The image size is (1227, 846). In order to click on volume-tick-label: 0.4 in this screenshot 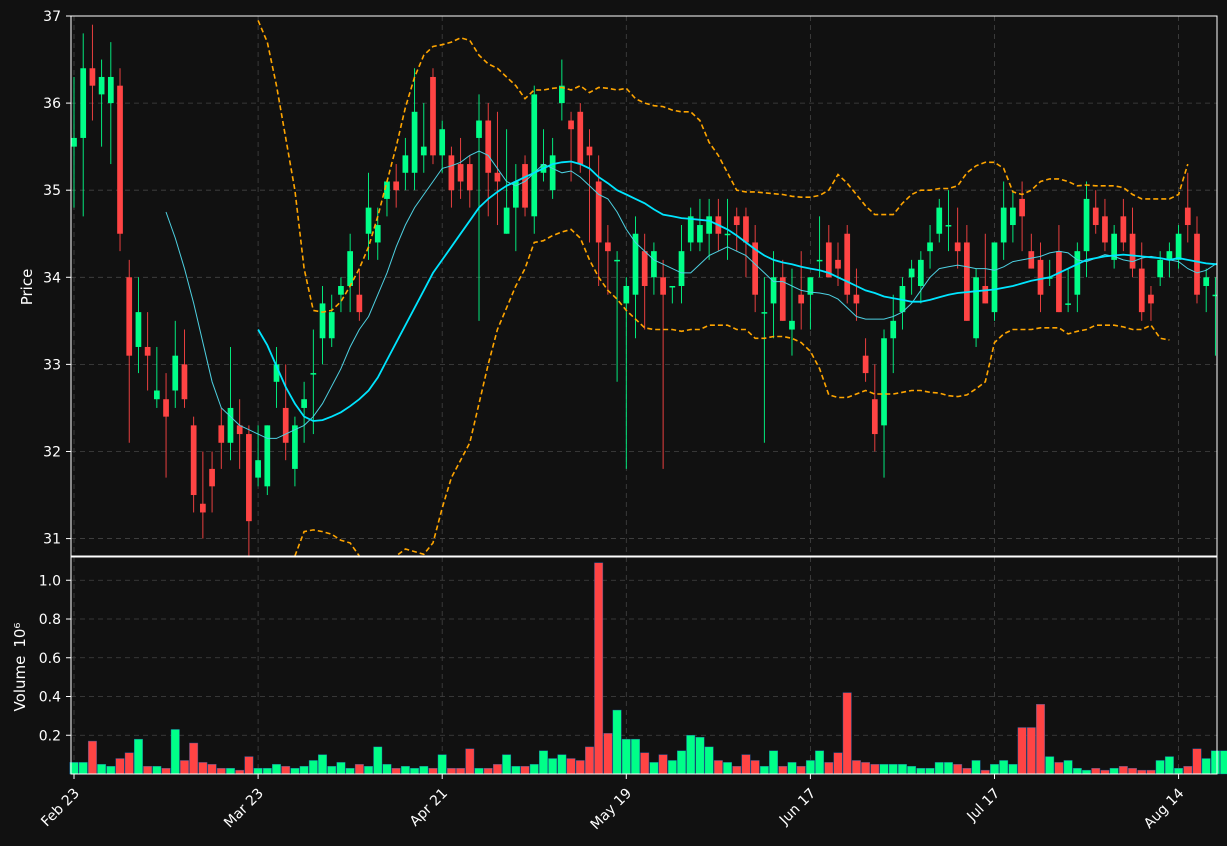, I will do `click(50, 698)`.